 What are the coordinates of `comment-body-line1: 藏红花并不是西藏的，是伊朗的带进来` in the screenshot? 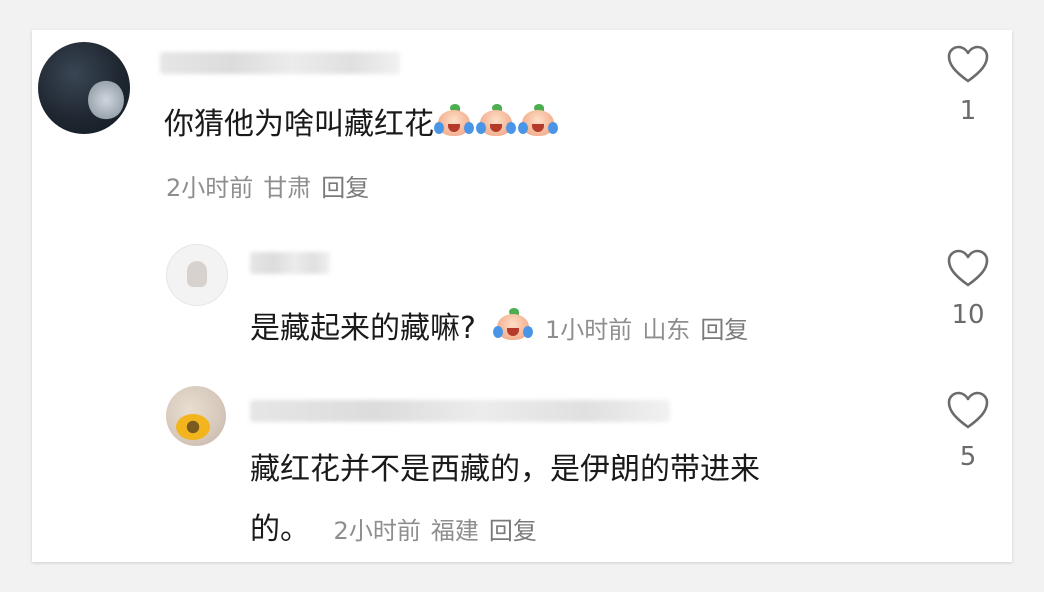 It's located at (505, 469).